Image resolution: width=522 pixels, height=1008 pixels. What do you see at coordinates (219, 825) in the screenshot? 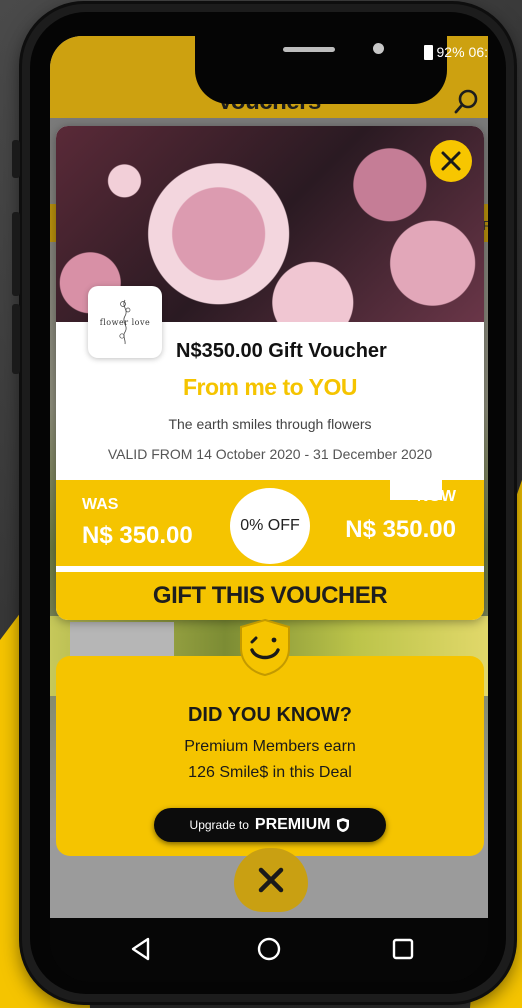
I see `upgrade-prefix: Upgrade to` at bounding box center [219, 825].